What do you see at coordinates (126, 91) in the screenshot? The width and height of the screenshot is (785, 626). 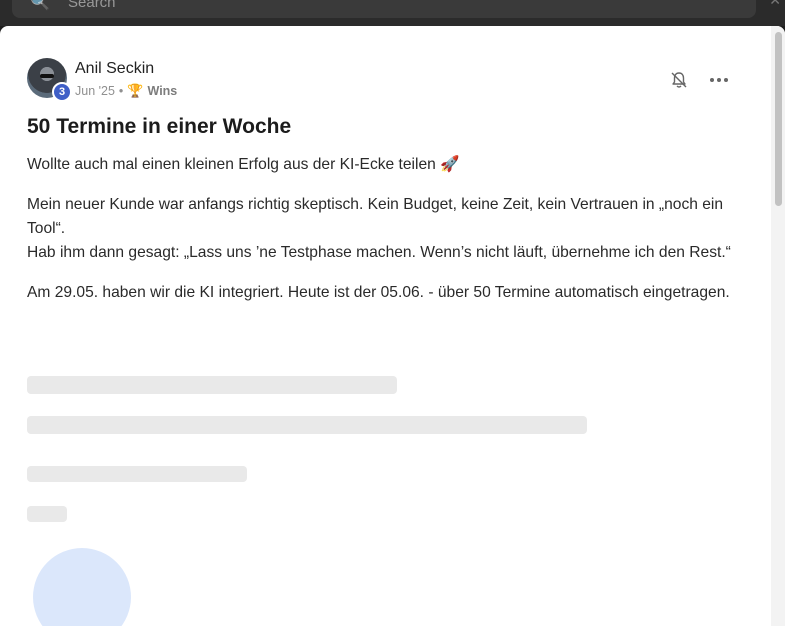 I see `post-meta: Jun '25 • 🏆 Wins` at bounding box center [126, 91].